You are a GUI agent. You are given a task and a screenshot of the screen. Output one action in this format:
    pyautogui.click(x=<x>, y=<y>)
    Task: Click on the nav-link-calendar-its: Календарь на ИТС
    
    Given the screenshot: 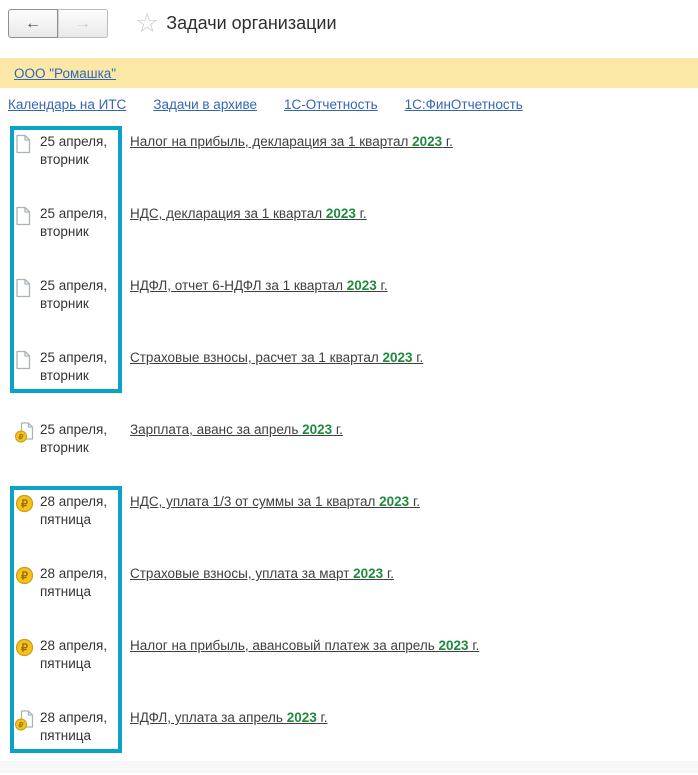 What is the action you would take?
    pyautogui.click(x=67, y=104)
    